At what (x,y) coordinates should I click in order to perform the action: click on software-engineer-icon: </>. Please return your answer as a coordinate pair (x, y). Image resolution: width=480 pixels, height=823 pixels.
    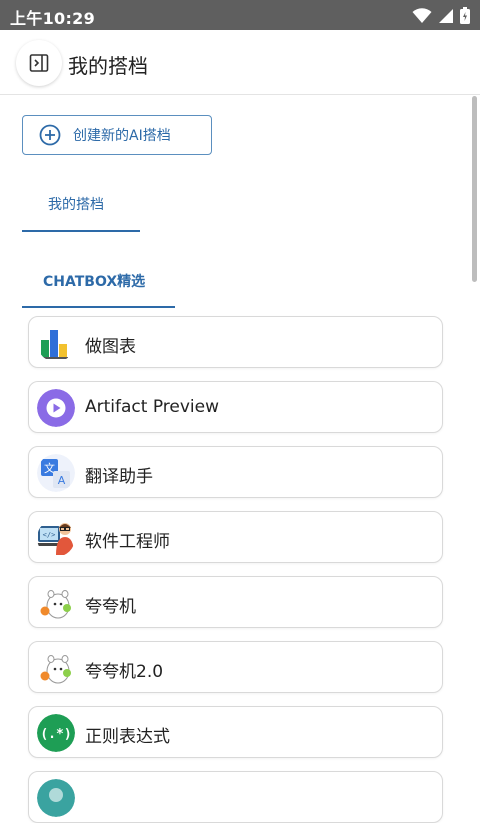
    Looking at the image, I should click on (56, 538).